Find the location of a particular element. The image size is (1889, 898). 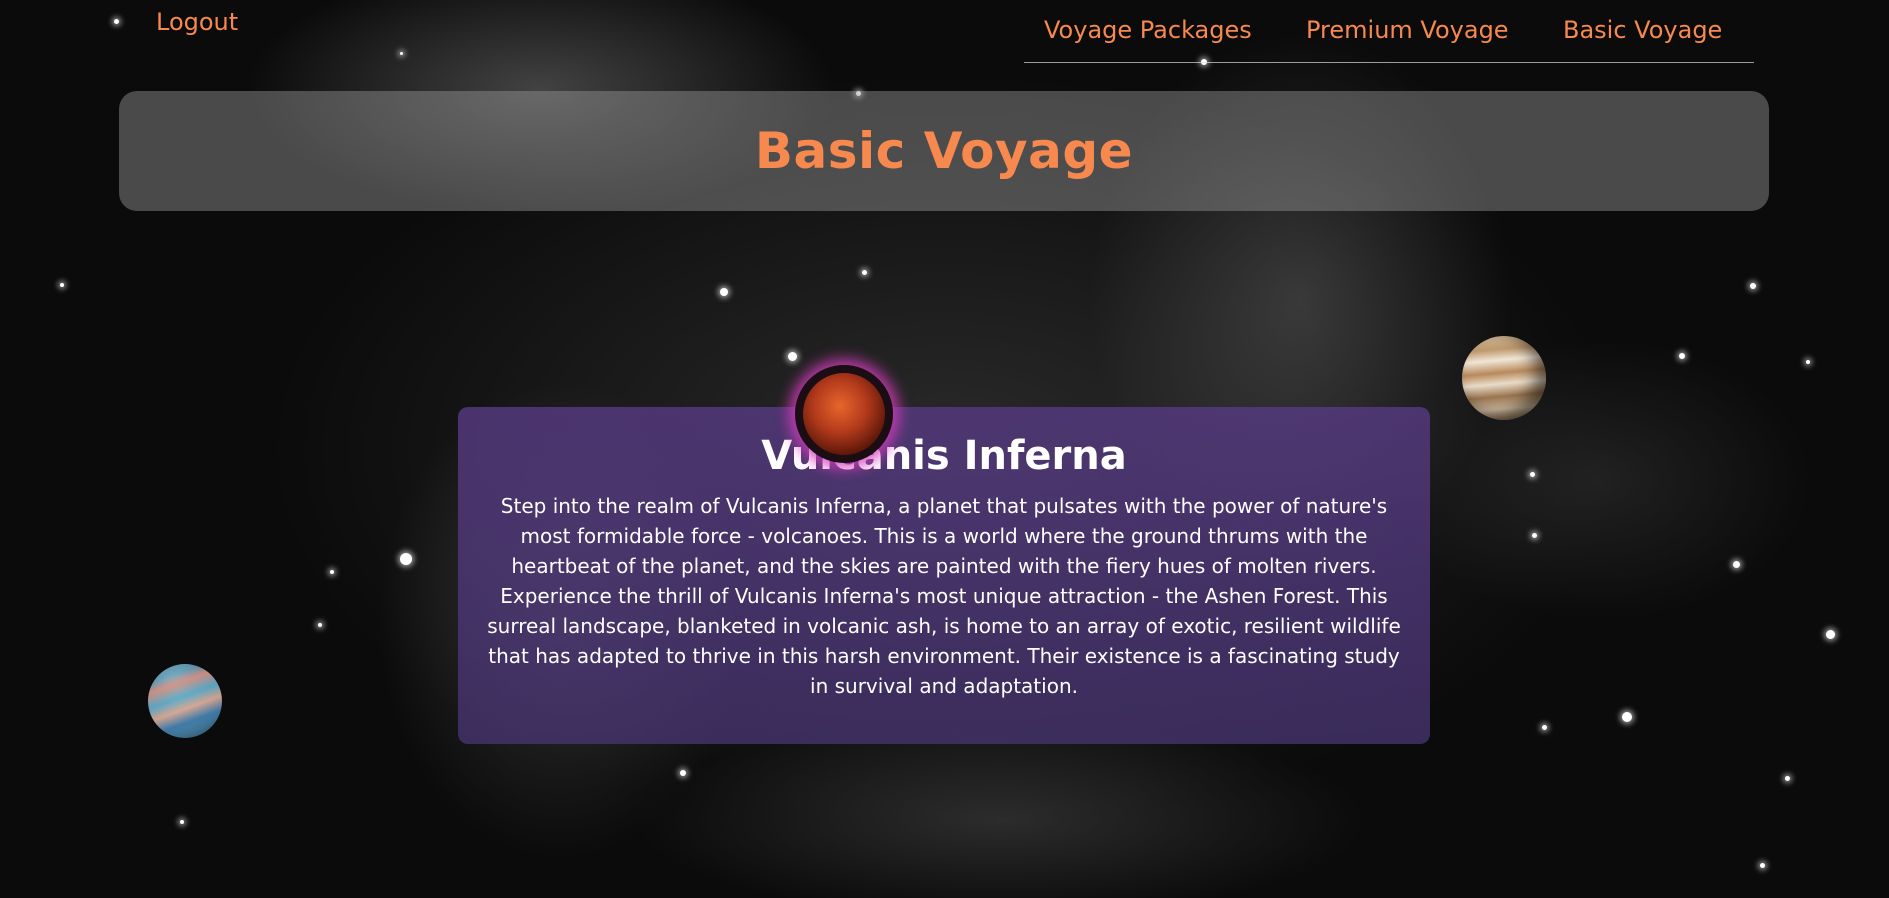

page-title: Basic Voyage is located at coordinates (944, 151).